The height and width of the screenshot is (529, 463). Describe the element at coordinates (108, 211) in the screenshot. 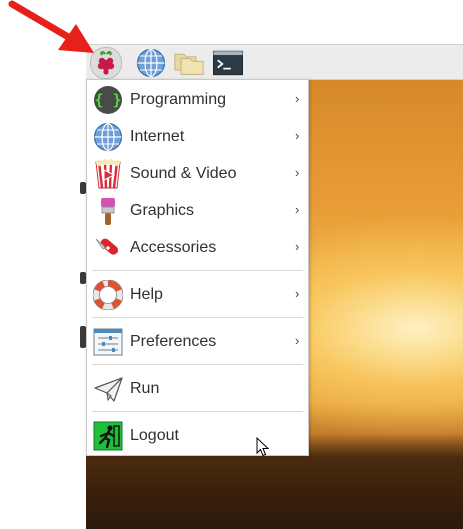

I see `paintbrush-icon` at that location.